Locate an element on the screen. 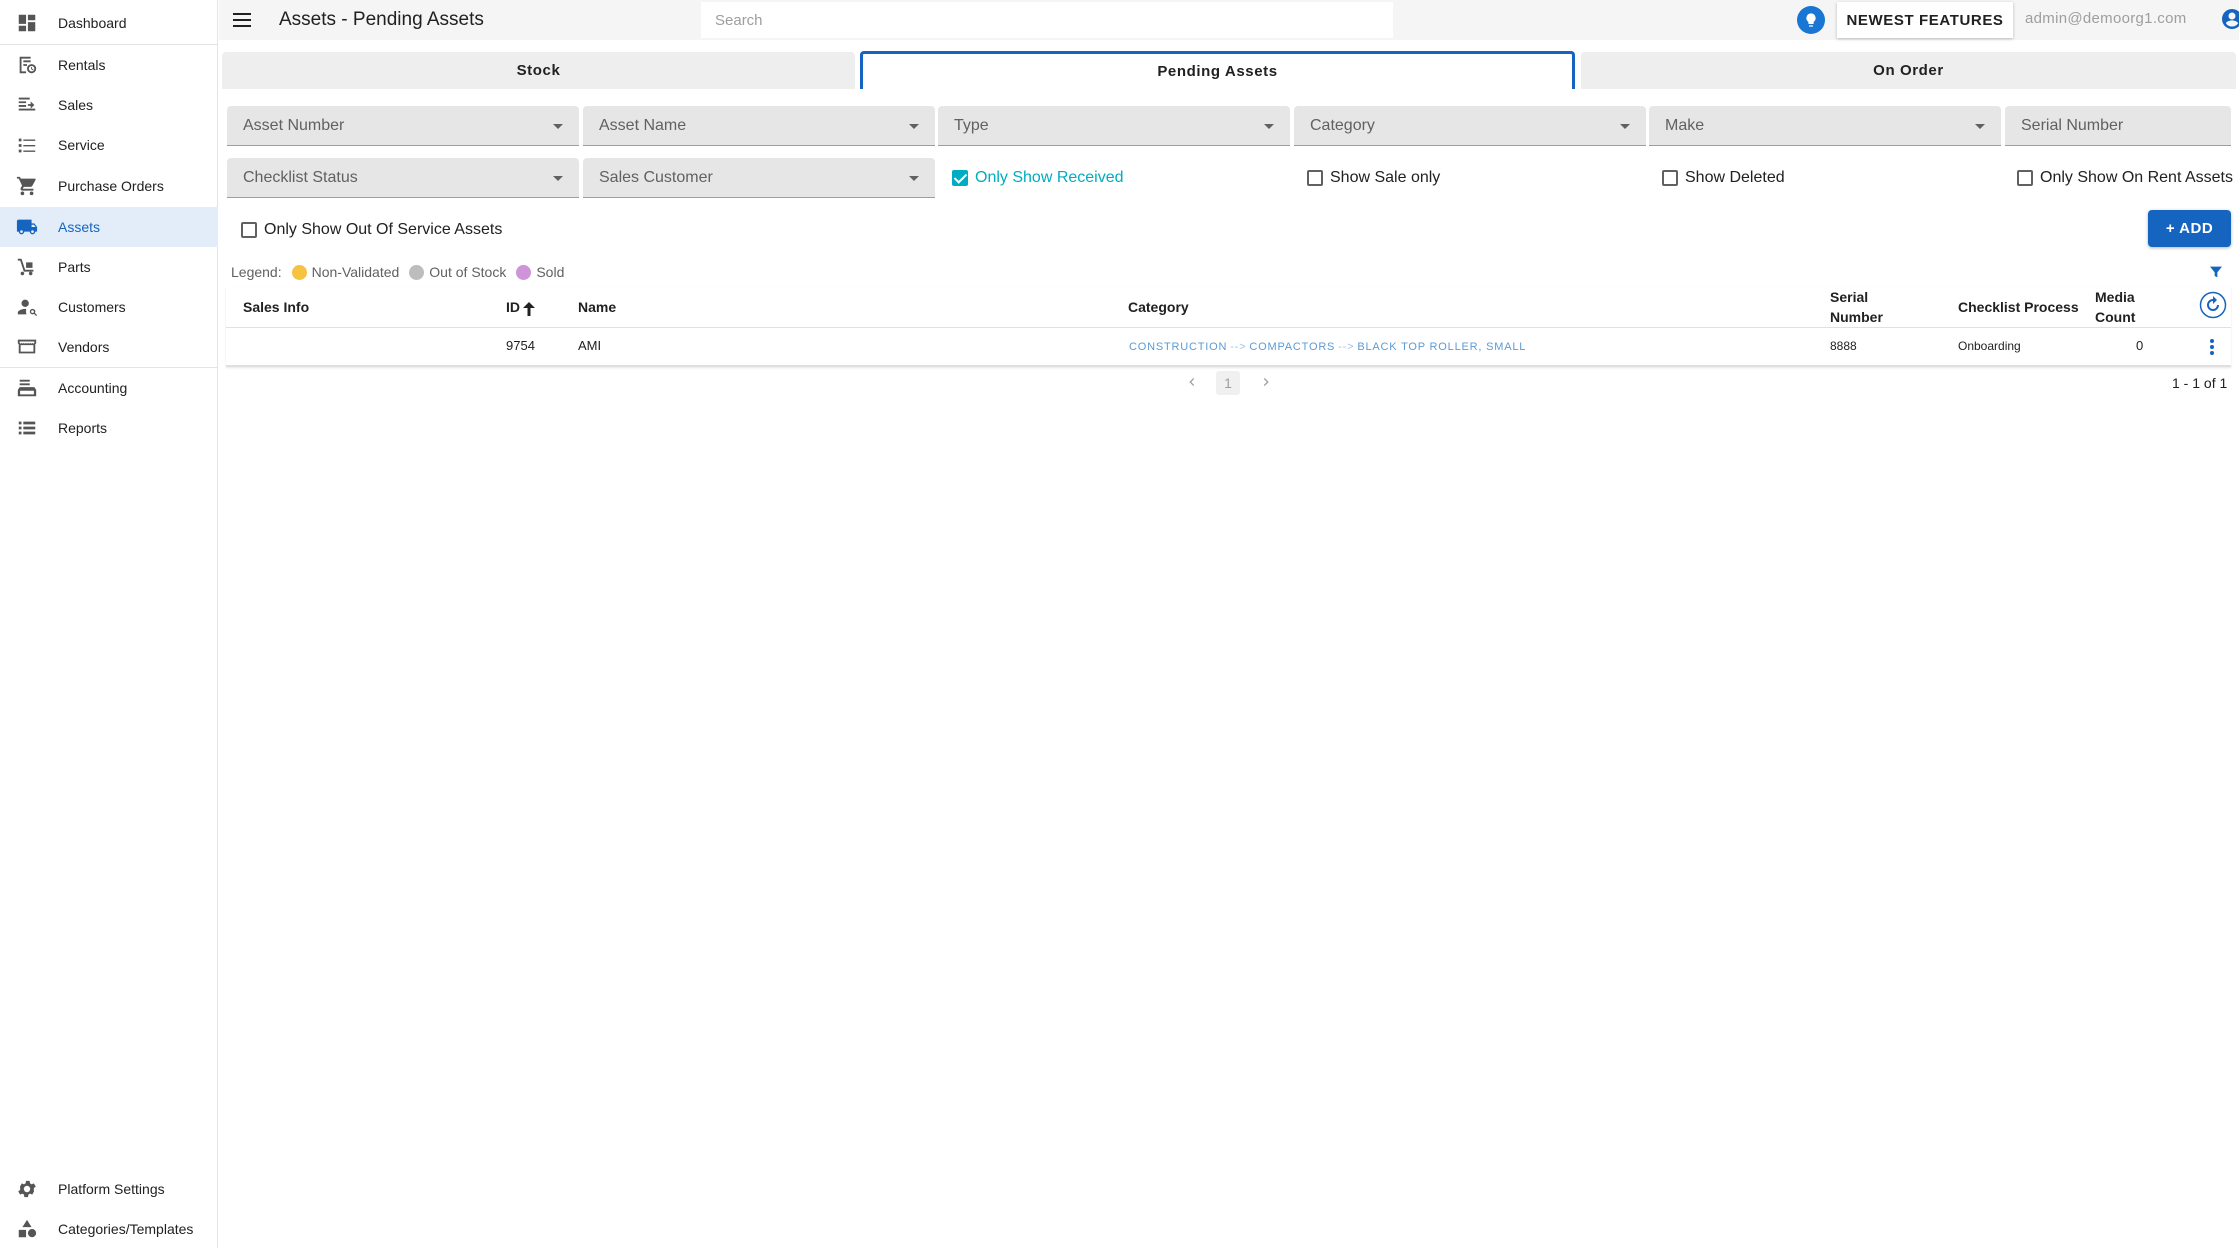  search-input is located at coordinates (1047, 20).